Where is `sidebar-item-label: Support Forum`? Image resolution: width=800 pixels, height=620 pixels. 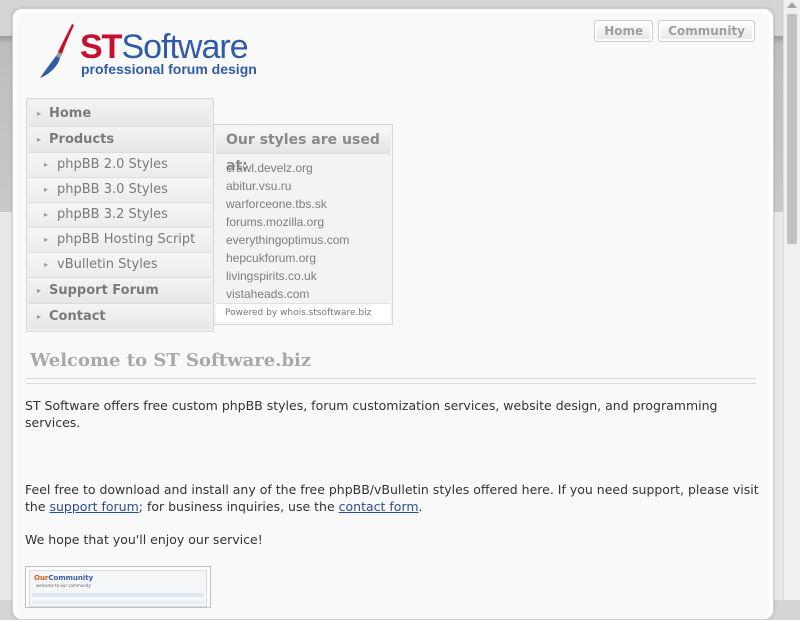
sidebar-item-label: Support Forum is located at coordinates (104, 290).